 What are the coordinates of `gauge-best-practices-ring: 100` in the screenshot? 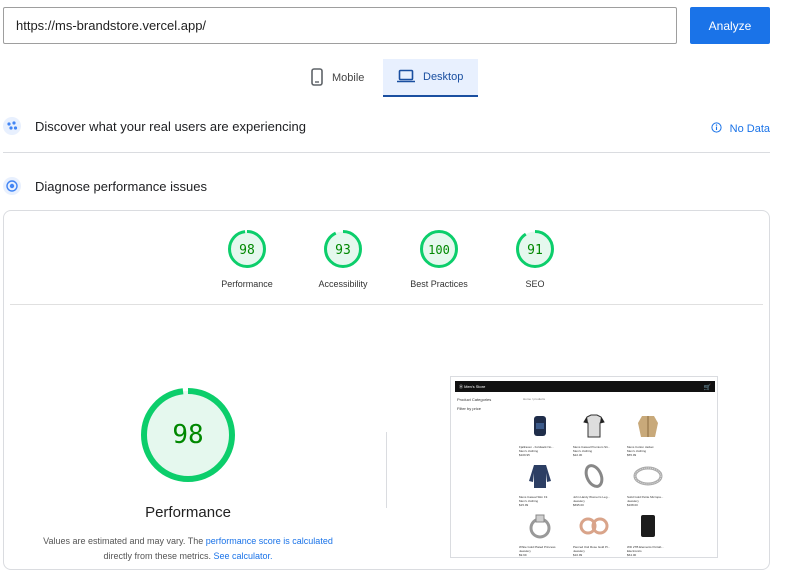 It's located at (439, 249).